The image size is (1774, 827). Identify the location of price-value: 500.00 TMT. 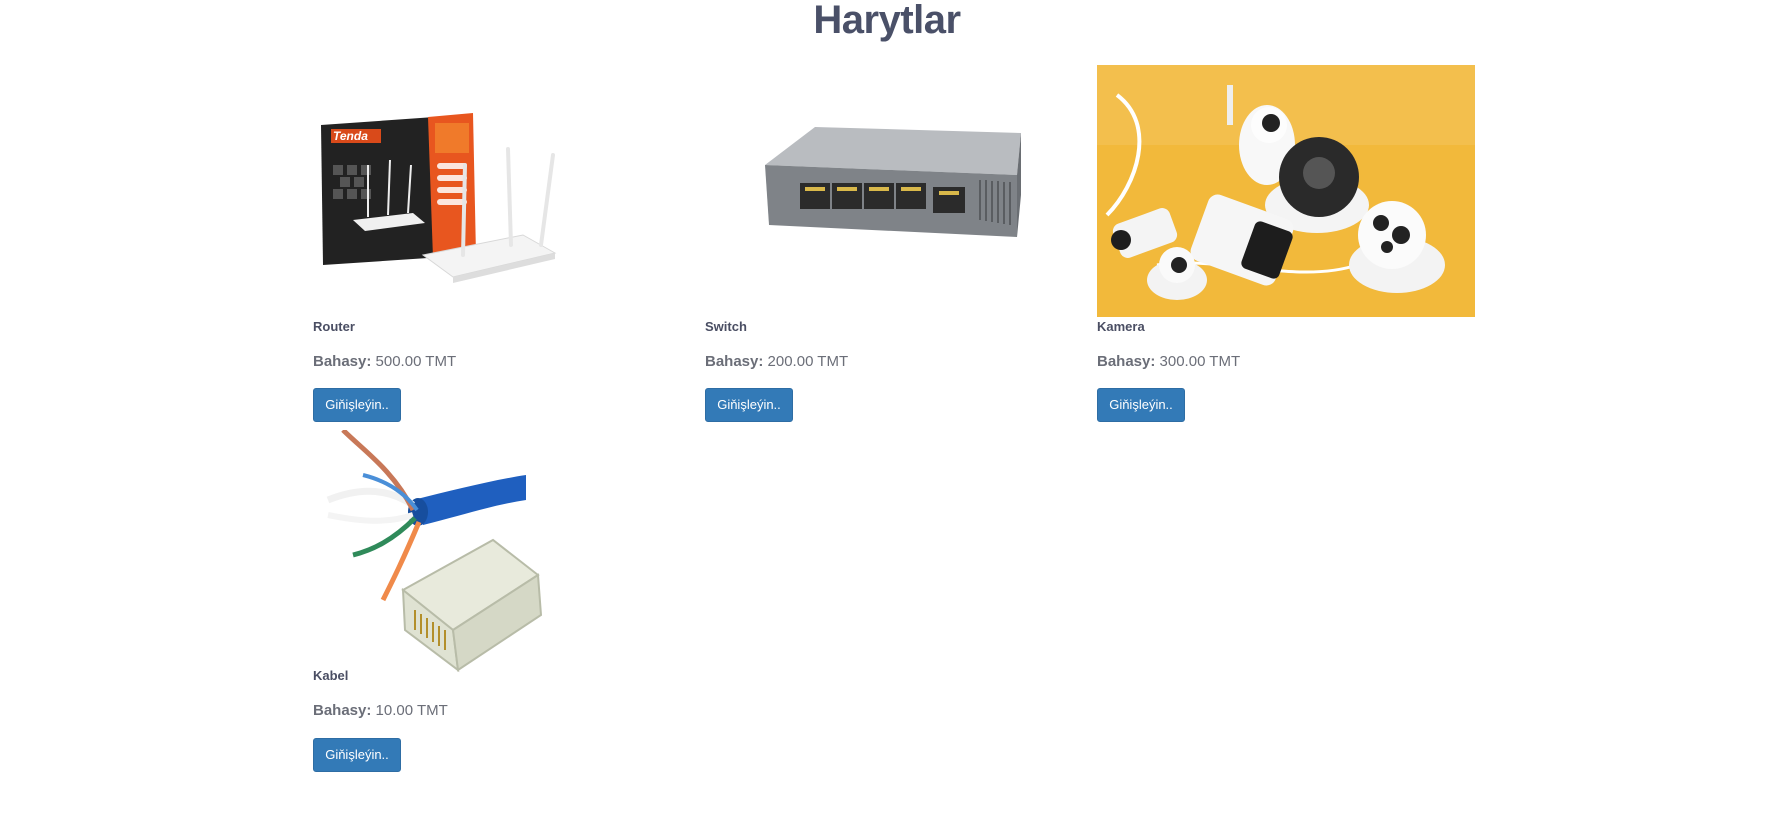
(416, 361).